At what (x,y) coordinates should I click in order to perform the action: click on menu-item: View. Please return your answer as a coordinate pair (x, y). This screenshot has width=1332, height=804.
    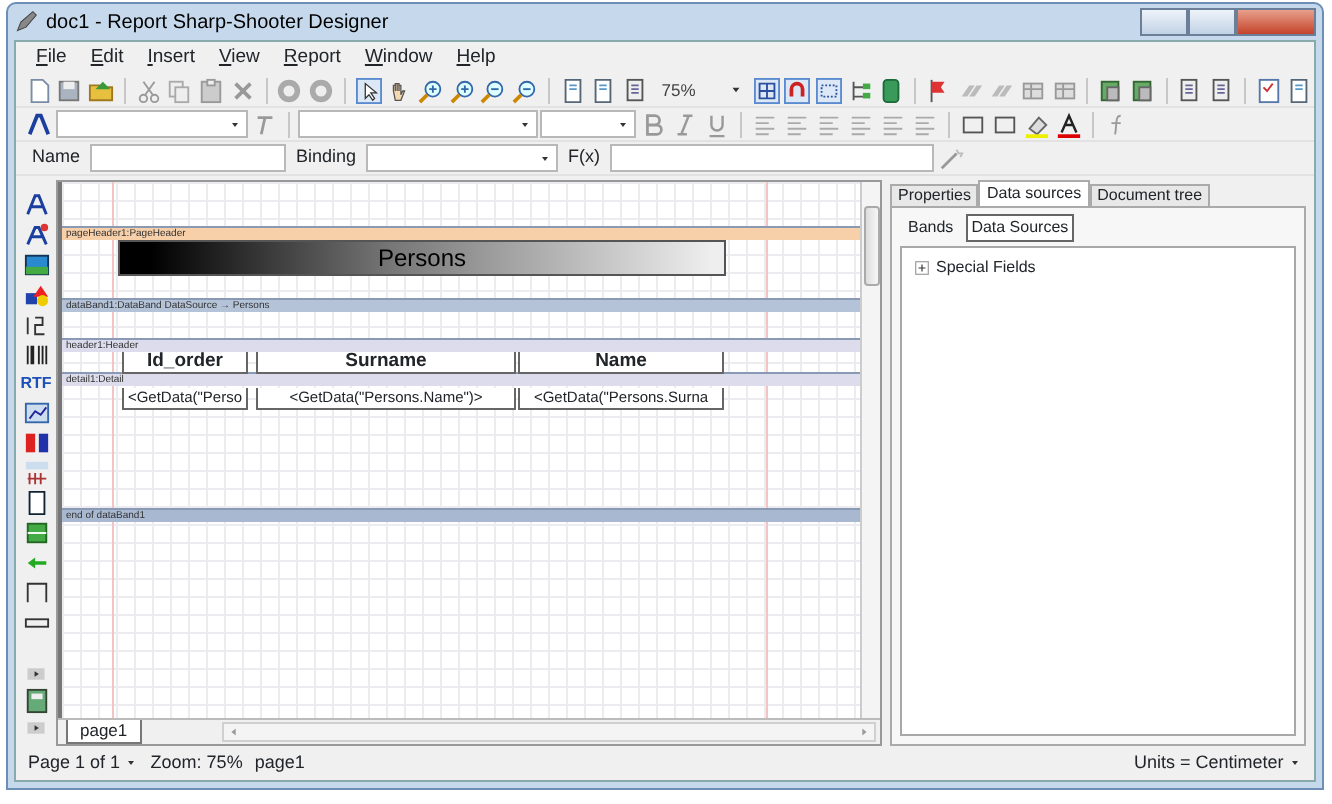
    Looking at the image, I should click on (239, 58).